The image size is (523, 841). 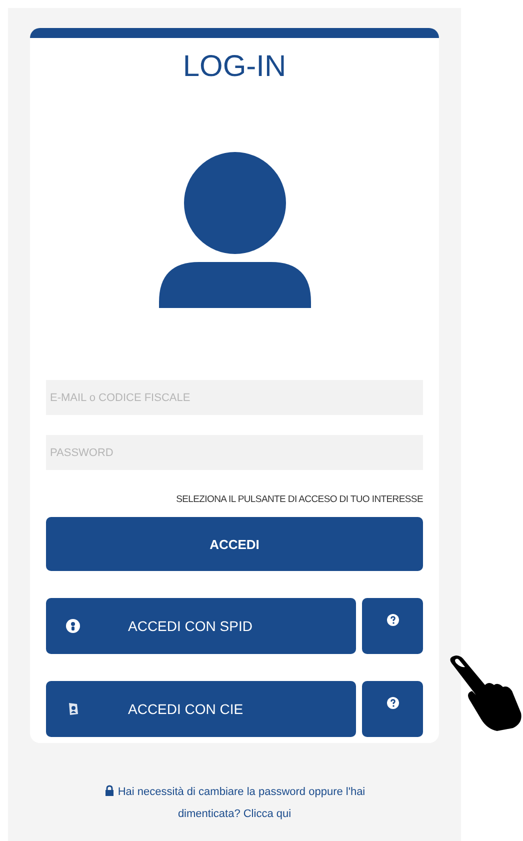 I want to click on login-button: ACCEDI, so click(x=234, y=544).